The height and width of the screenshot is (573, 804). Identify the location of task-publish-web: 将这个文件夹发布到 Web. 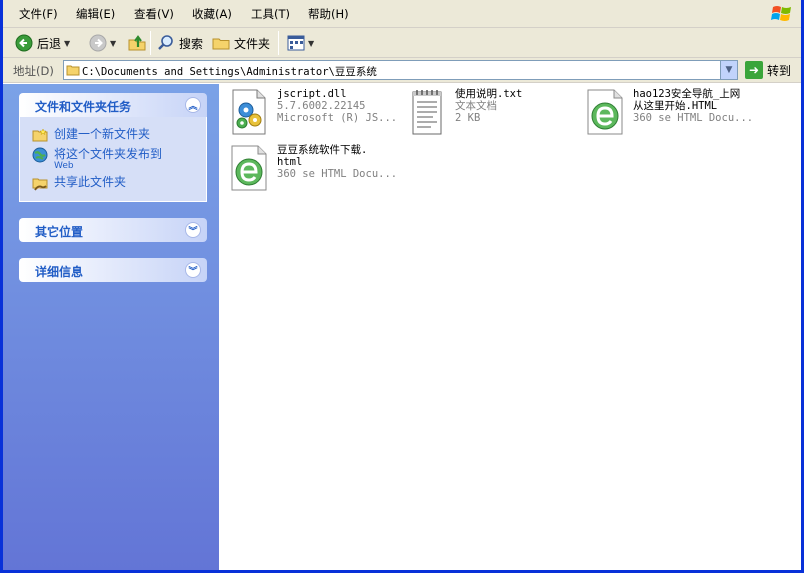
(113, 159).